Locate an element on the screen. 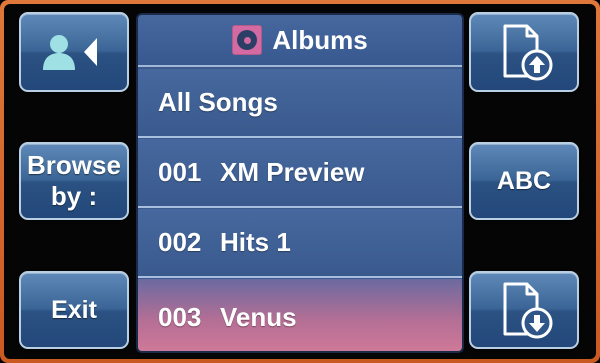 The image size is (600, 363). list-item-selected: 003 Venus is located at coordinates (300, 315).